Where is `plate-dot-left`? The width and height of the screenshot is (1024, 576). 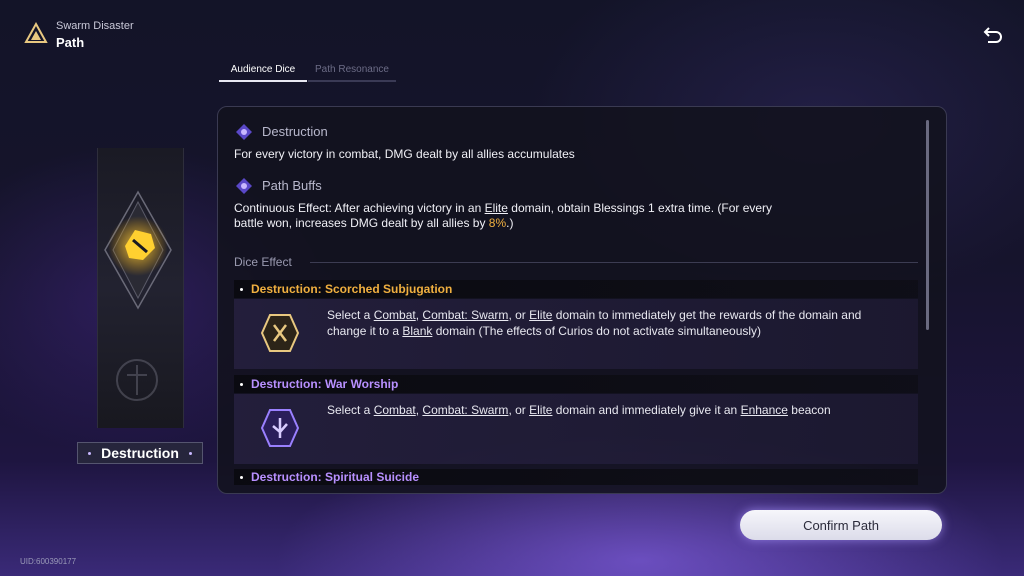 plate-dot-left is located at coordinates (90, 453).